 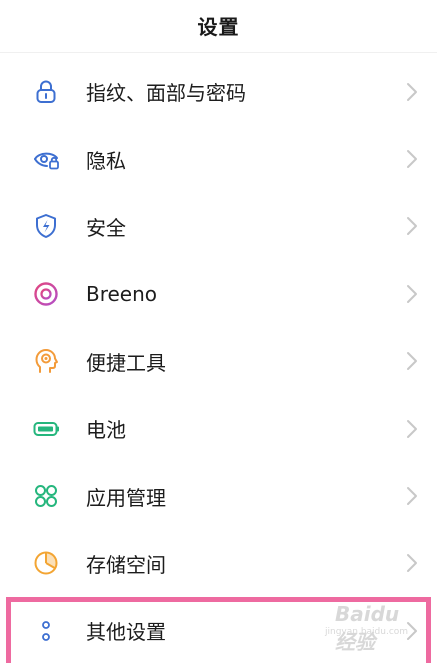 What do you see at coordinates (46, 361) in the screenshot?
I see `smart-assistant-icon` at bounding box center [46, 361].